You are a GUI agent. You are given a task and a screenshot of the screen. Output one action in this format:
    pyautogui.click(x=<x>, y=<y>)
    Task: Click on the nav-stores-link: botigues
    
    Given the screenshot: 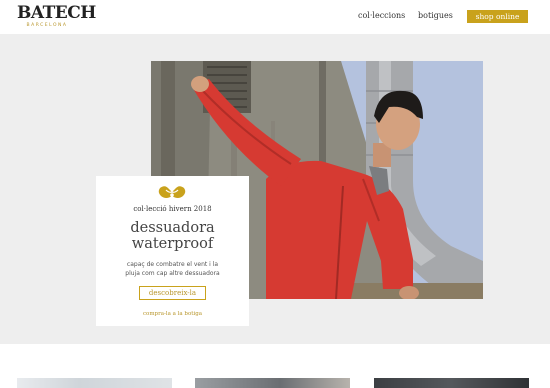 What is the action you would take?
    pyautogui.click(x=435, y=15)
    